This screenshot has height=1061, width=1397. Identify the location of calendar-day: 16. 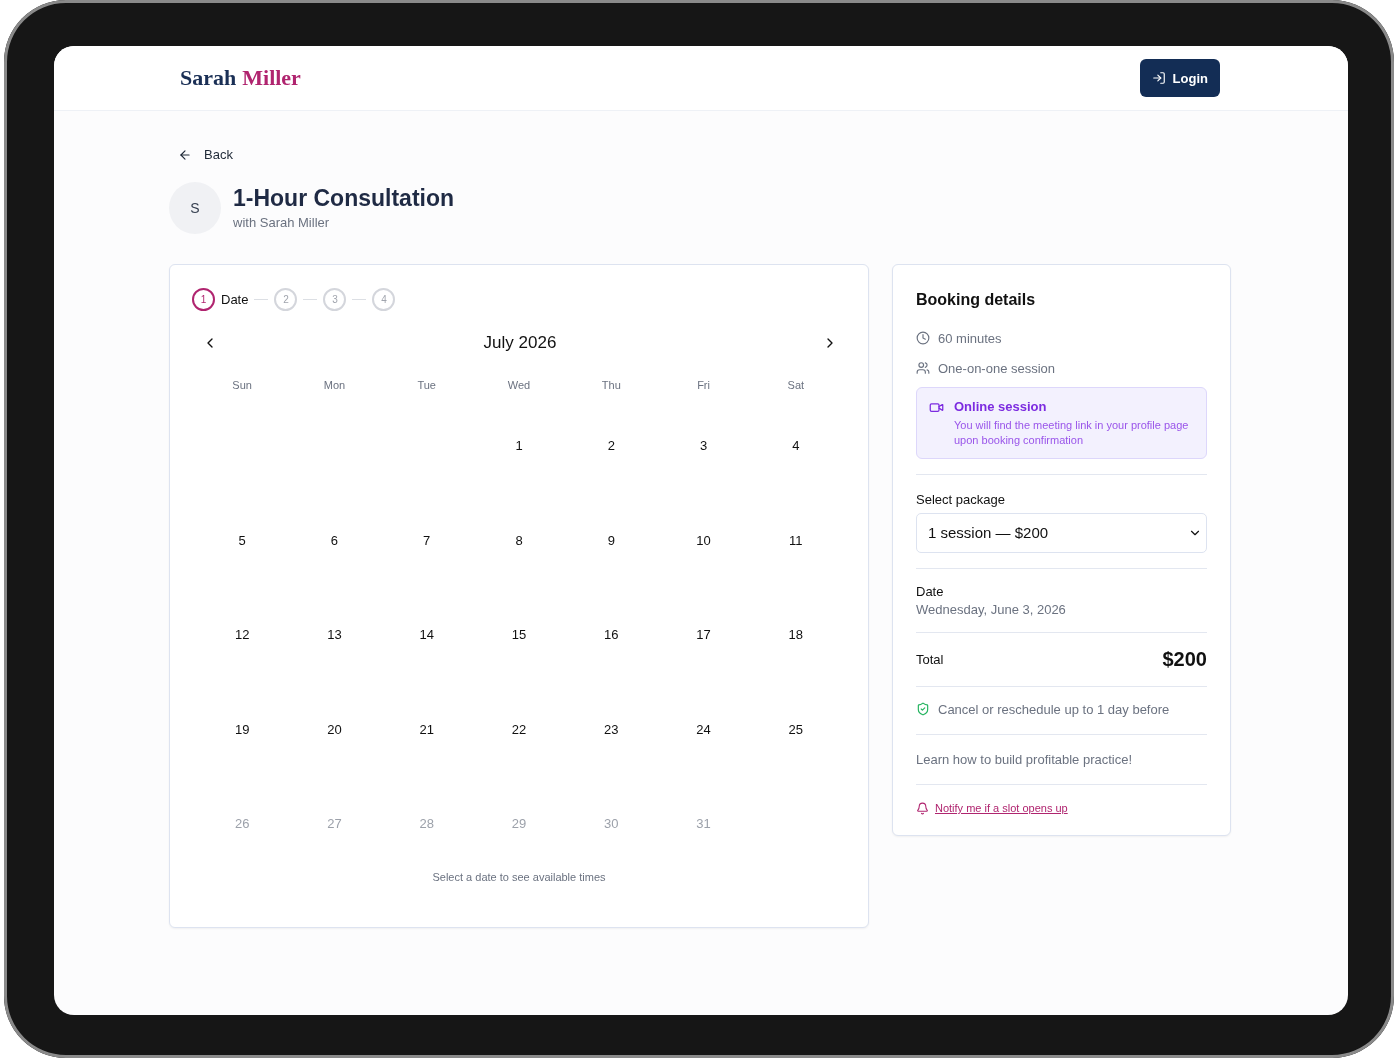
(611, 635).